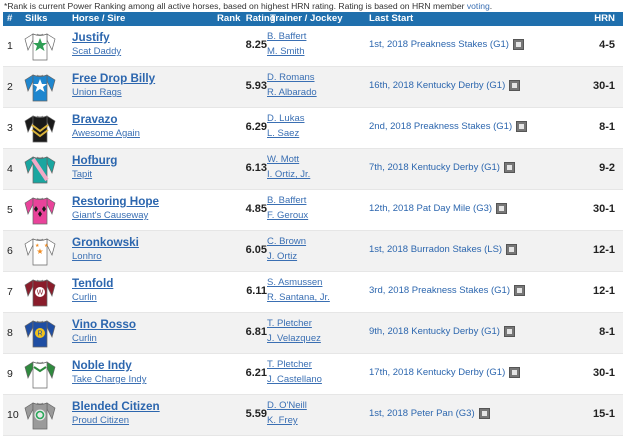 The width and height of the screenshot is (626, 438). What do you see at coordinates (82, 174) in the screenshot?
I see `sire-link: Tapit` at bounding box center [82, 174].